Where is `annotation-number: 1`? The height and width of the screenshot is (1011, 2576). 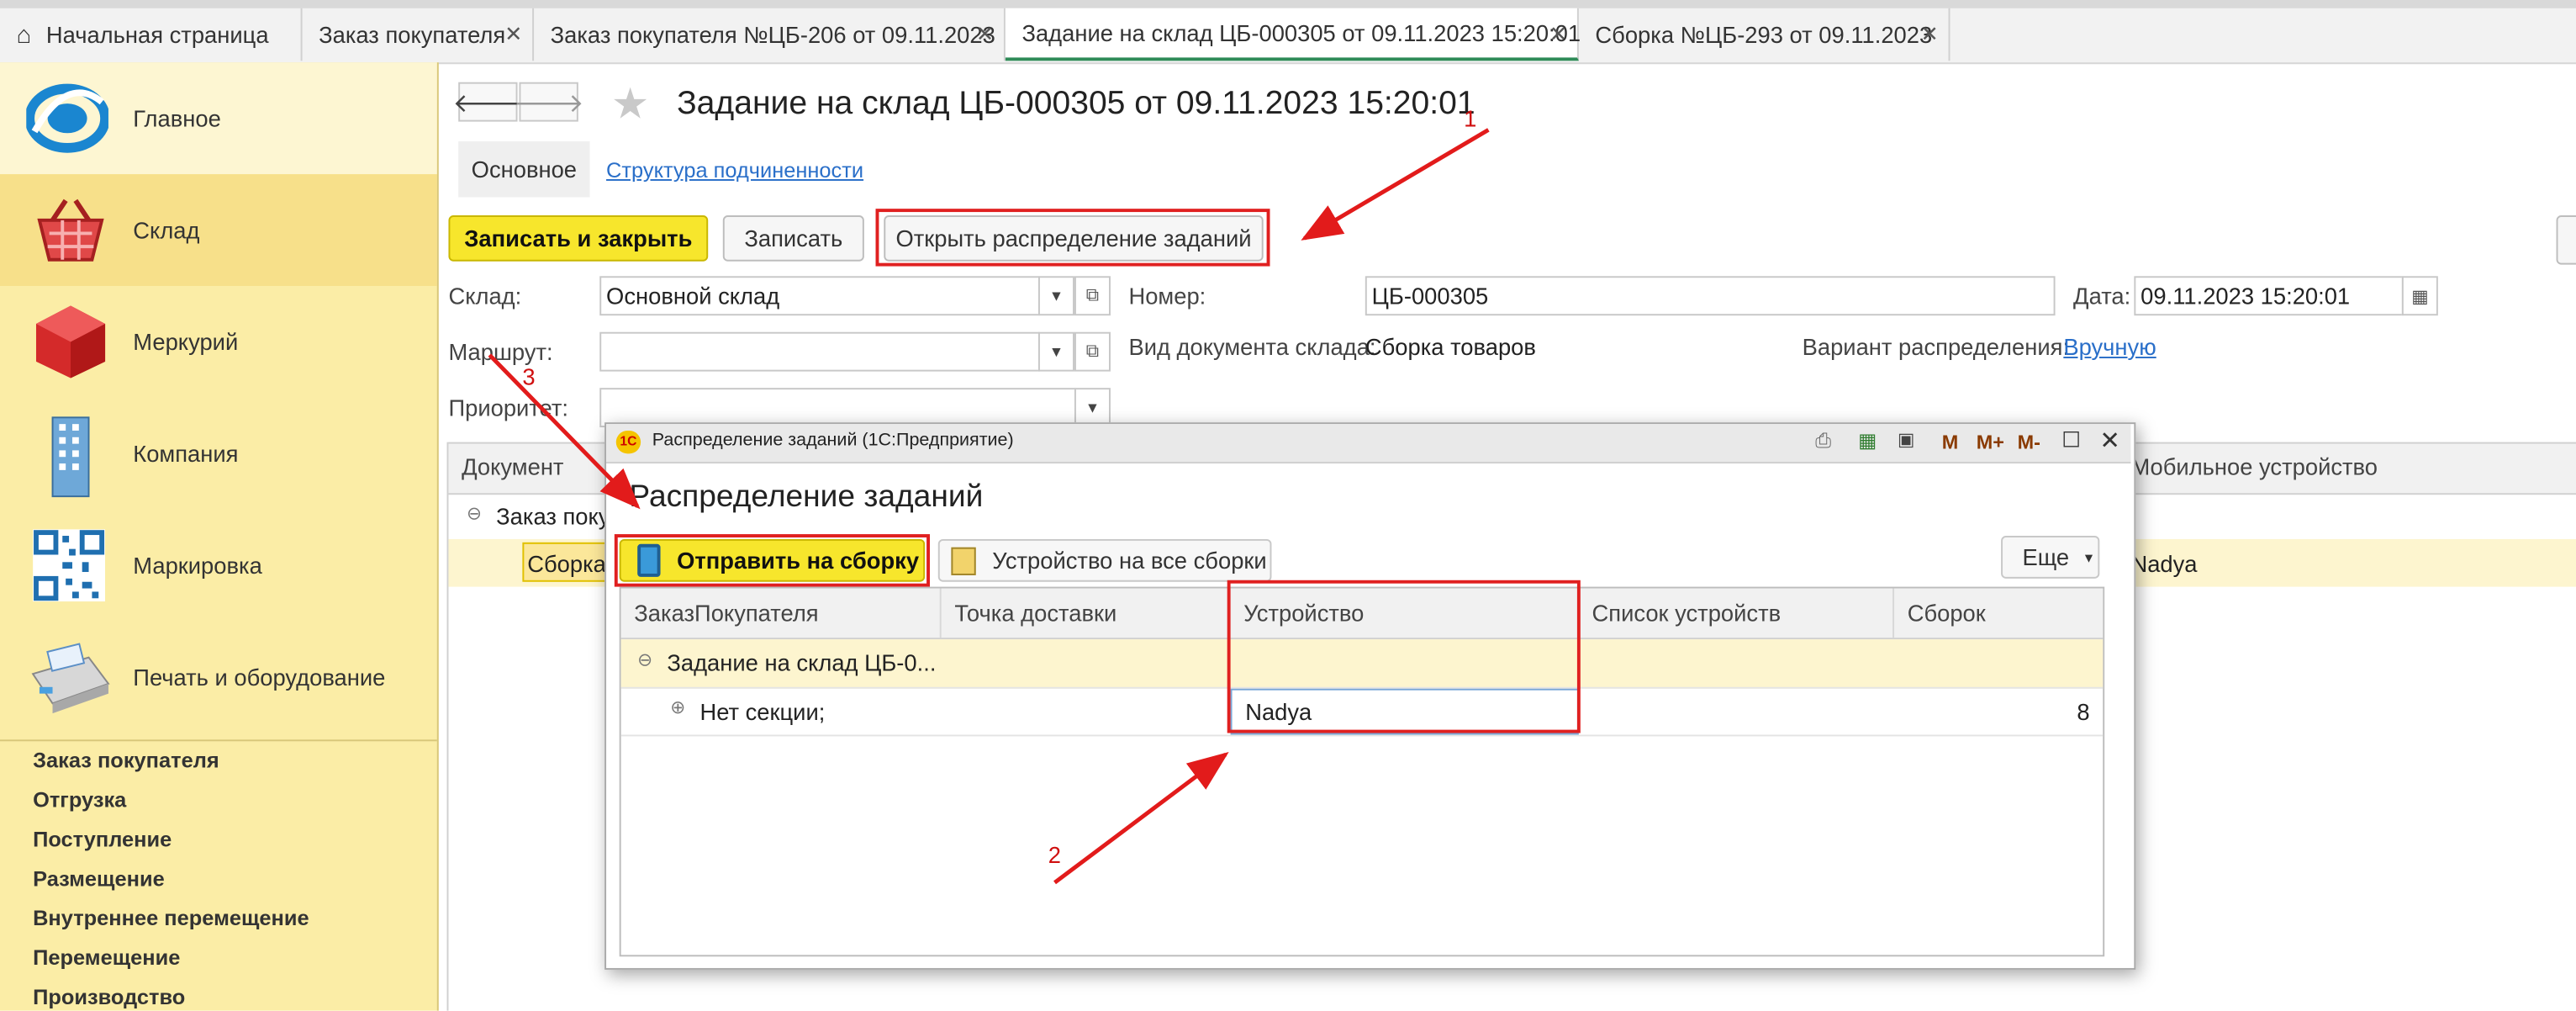
annotation-number: 1 is located at coordinates (1470, 118).